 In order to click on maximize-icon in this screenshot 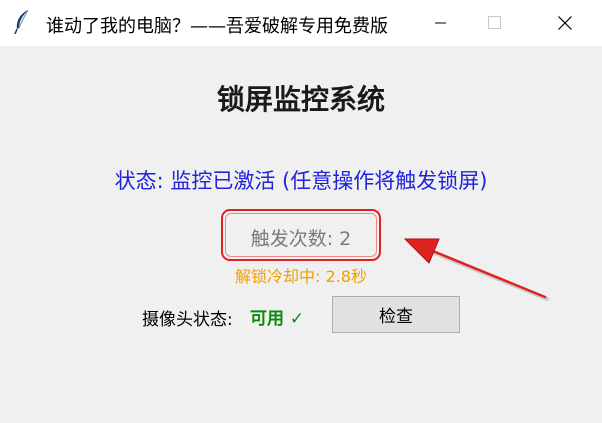, I will do `click(494, 22)`.